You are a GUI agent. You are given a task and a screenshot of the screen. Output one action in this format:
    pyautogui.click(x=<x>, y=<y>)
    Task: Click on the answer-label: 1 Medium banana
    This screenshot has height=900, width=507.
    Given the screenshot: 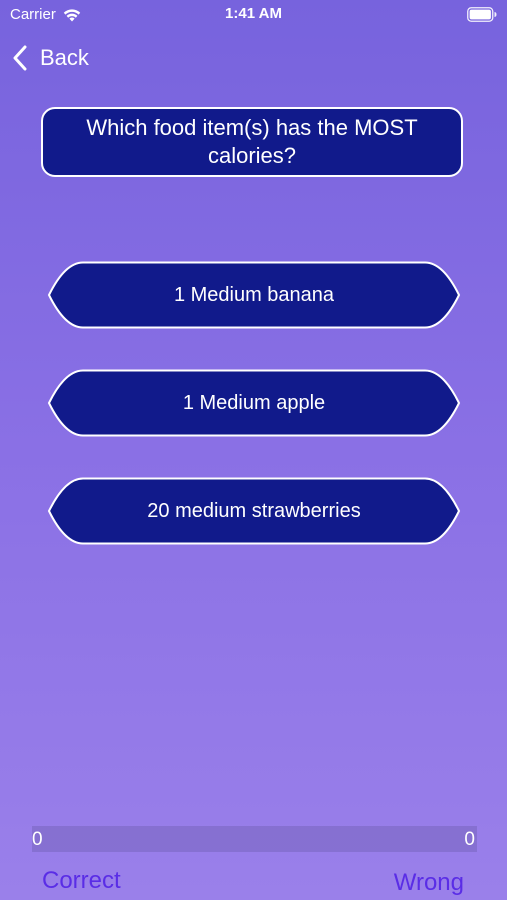 What is the action you would take?
    pyautogui.click(x=254, y=294)
    